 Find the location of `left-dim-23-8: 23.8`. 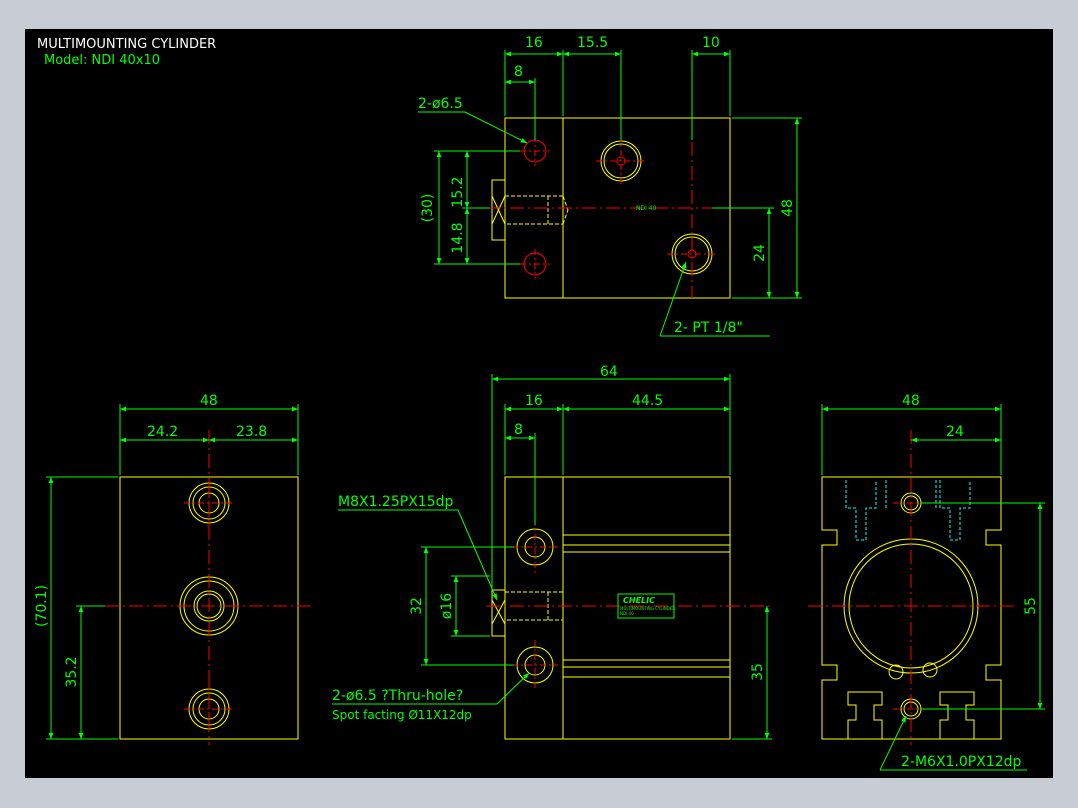

left-dim-23-8: 23.8 is located at coordinates (251, 432).